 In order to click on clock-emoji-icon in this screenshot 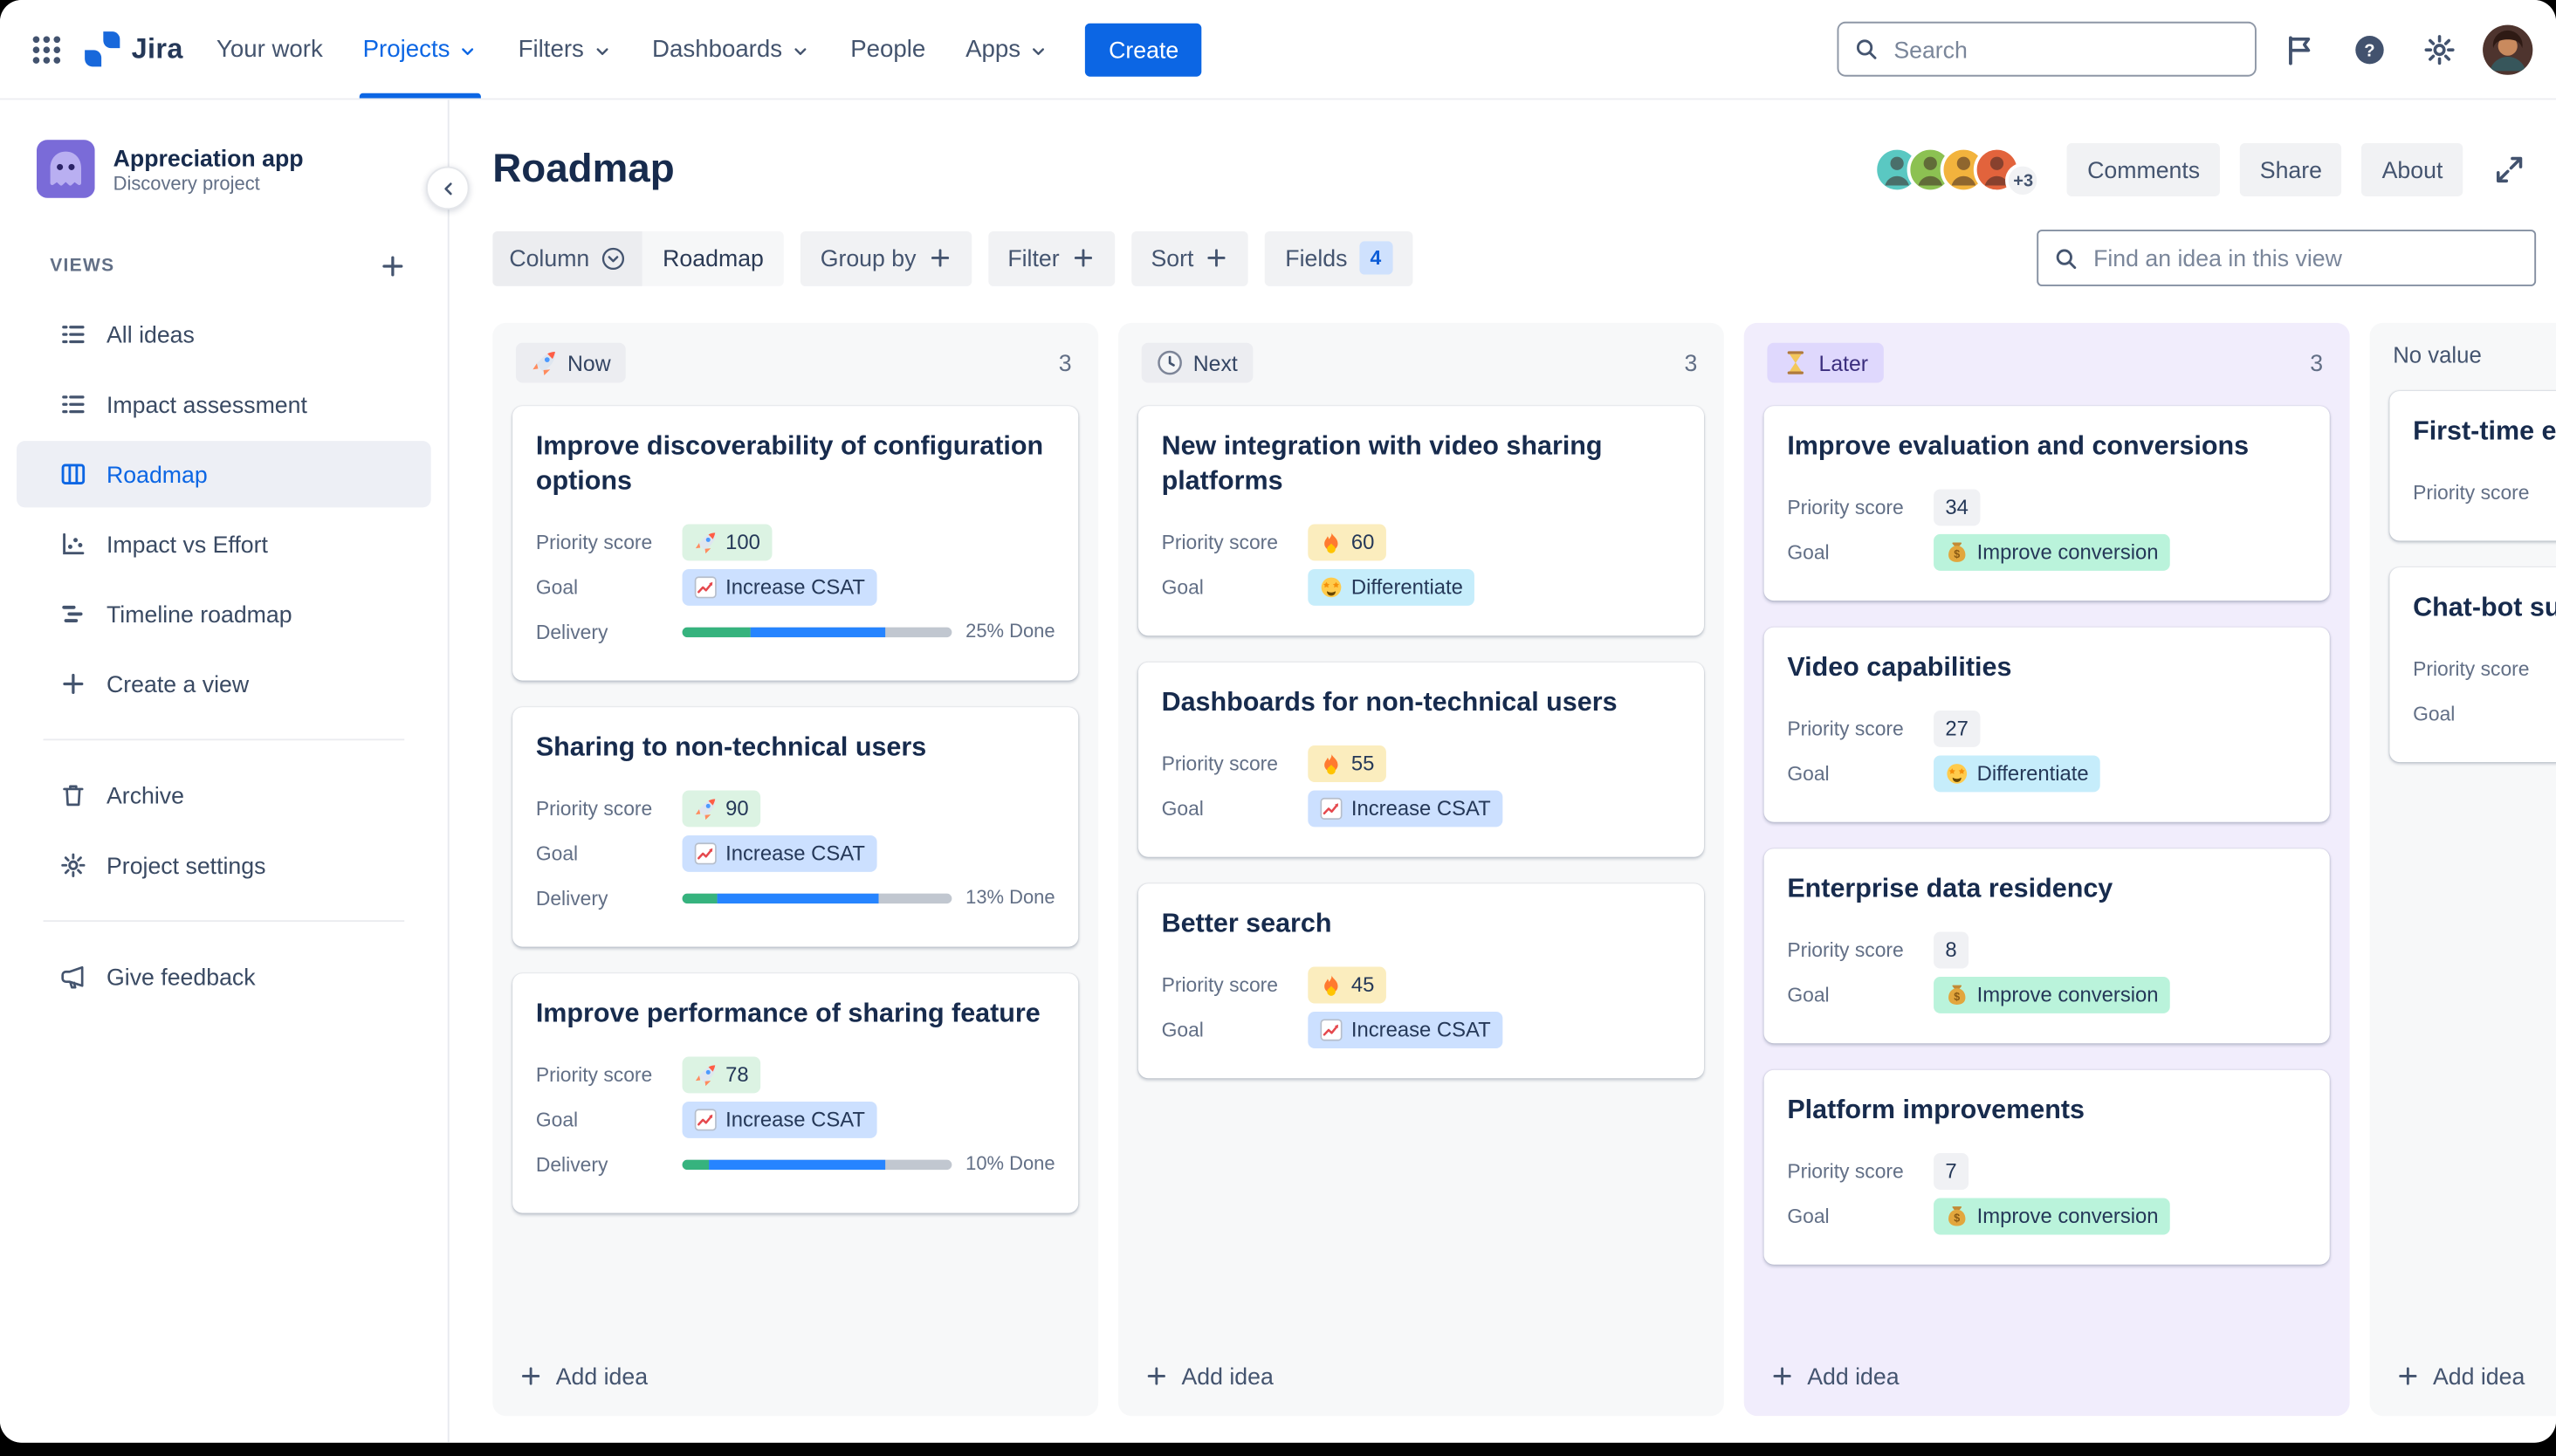, I will do `click(1171, 362)`.